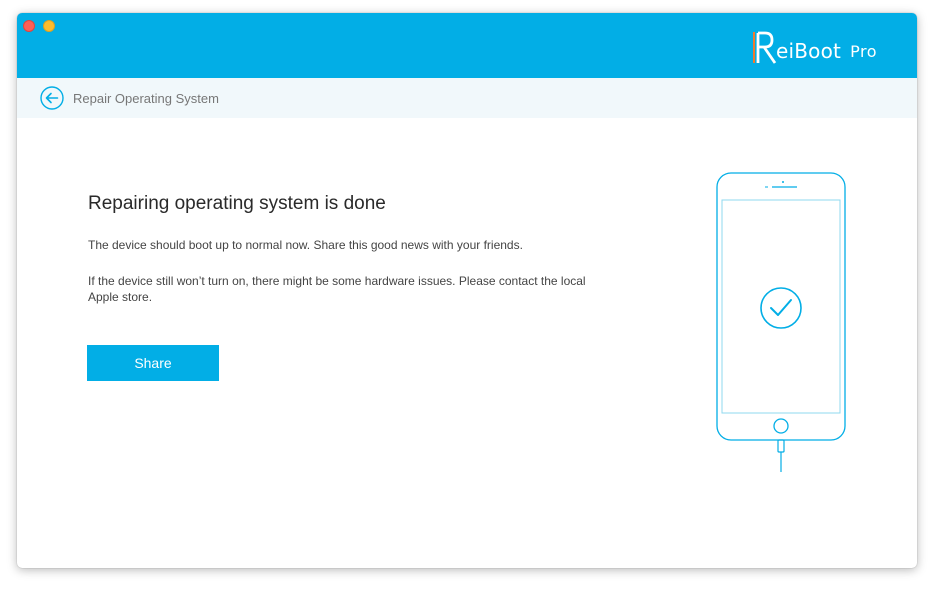  I want to click on brand-logo: eiBoot Pro, so click(814, 47).